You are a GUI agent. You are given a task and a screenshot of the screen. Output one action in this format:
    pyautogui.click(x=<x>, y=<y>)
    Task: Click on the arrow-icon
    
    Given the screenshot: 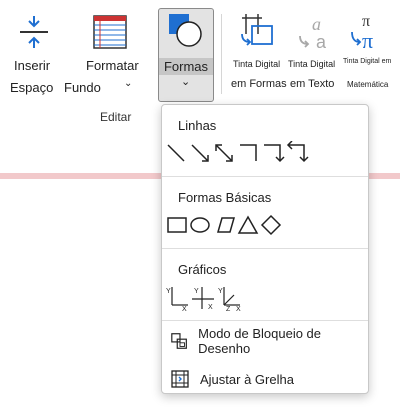 What is the action you would take?
    pyautogui.click(x=200, y=153)
    